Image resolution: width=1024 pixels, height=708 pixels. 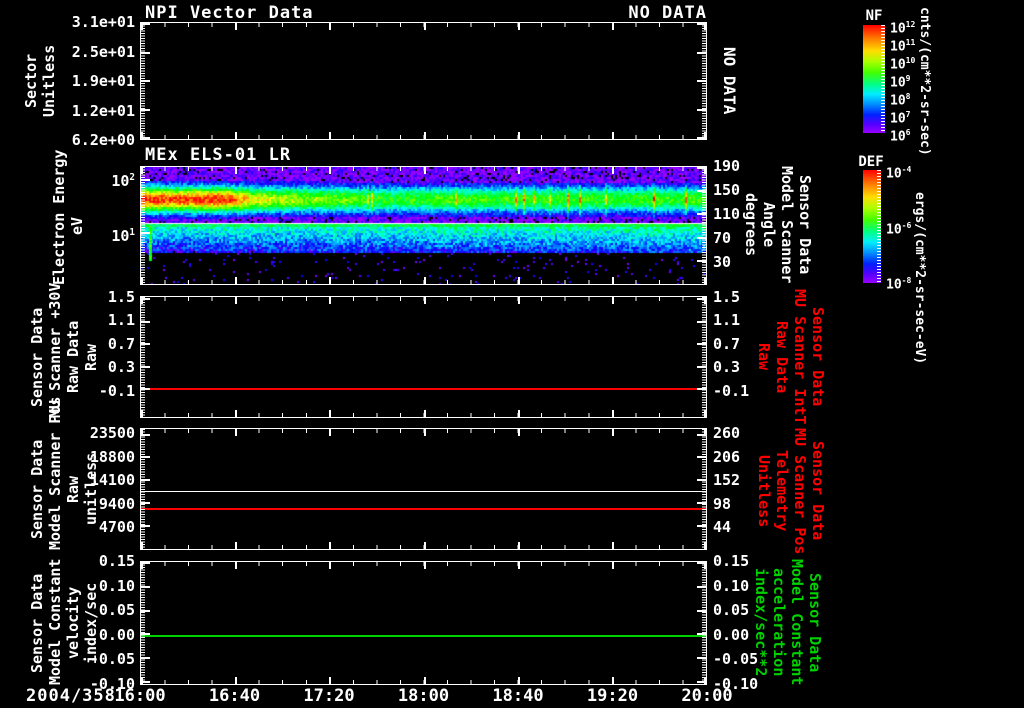 What do you see at coordinates (329, 696) in the screenshot?
I see `tick-label: 17:20` at bounding box center [329, 696].